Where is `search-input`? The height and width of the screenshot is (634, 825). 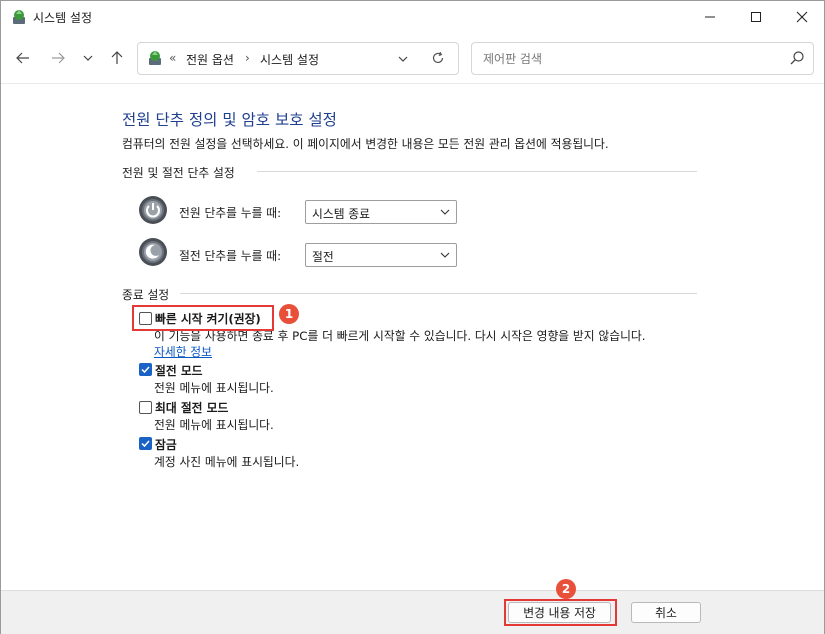 search-input is located at coordinates (628, 59).